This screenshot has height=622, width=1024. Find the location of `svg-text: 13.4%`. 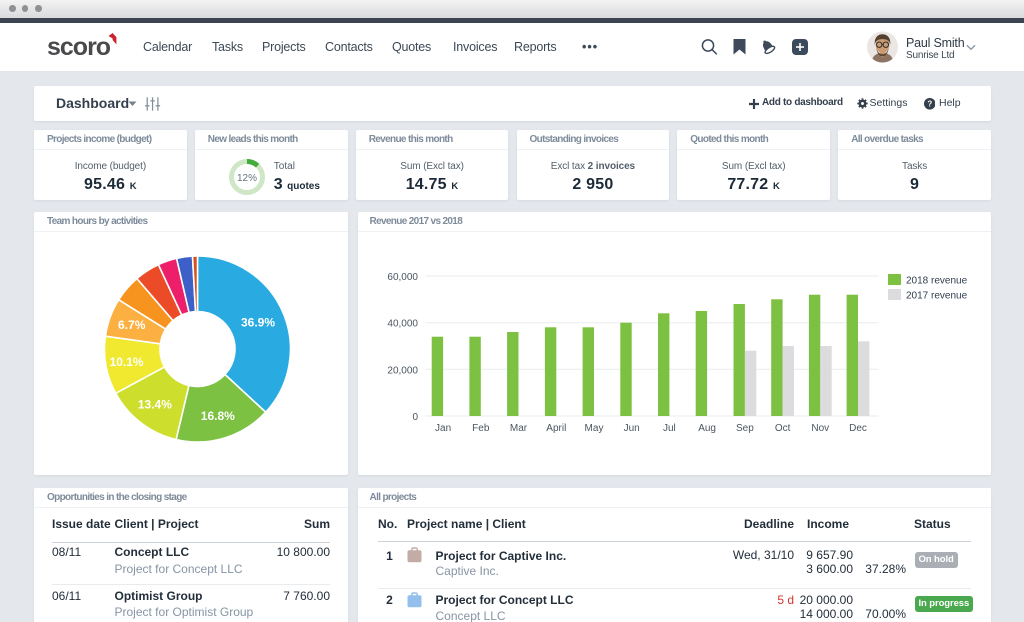

svg-text: 13.4% is located at coordinates (155, 405).